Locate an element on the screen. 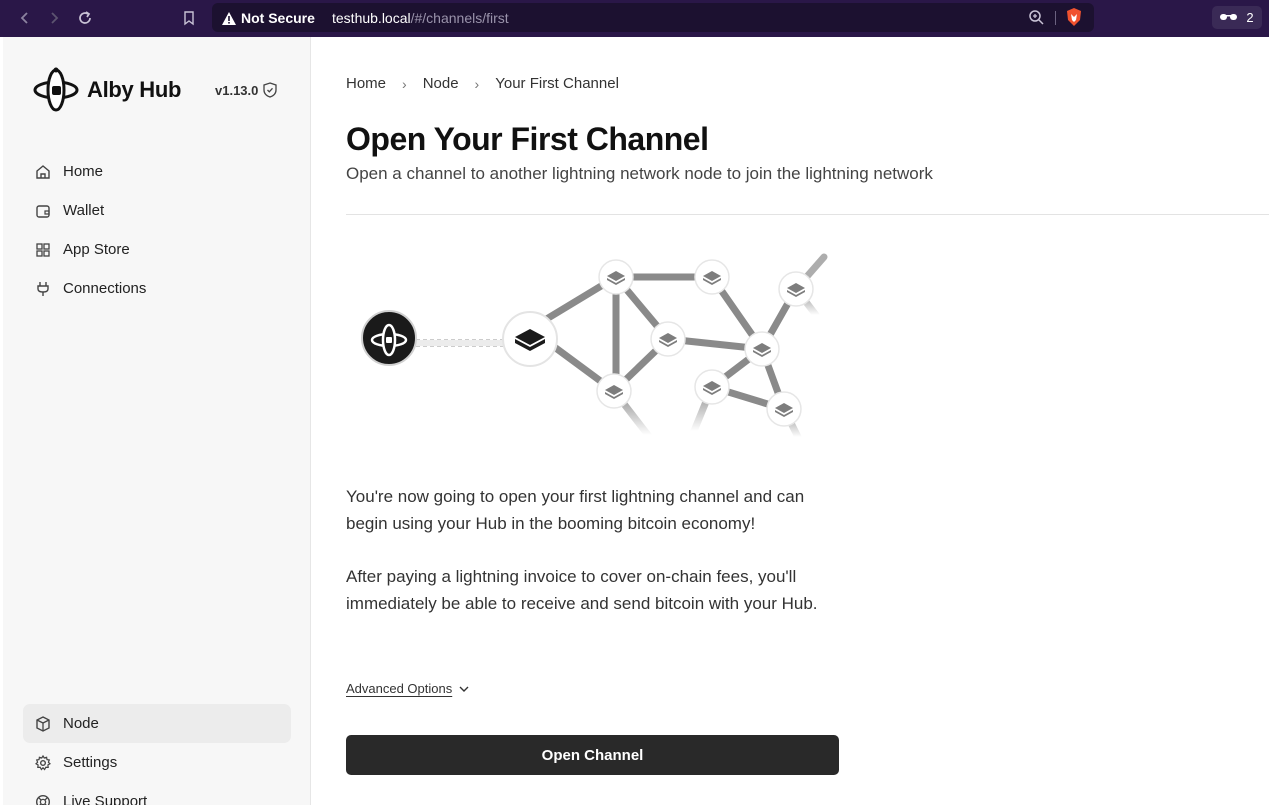 The image size is (1269, 805). extension-count: 2 is located at coordinates (1250, 17).